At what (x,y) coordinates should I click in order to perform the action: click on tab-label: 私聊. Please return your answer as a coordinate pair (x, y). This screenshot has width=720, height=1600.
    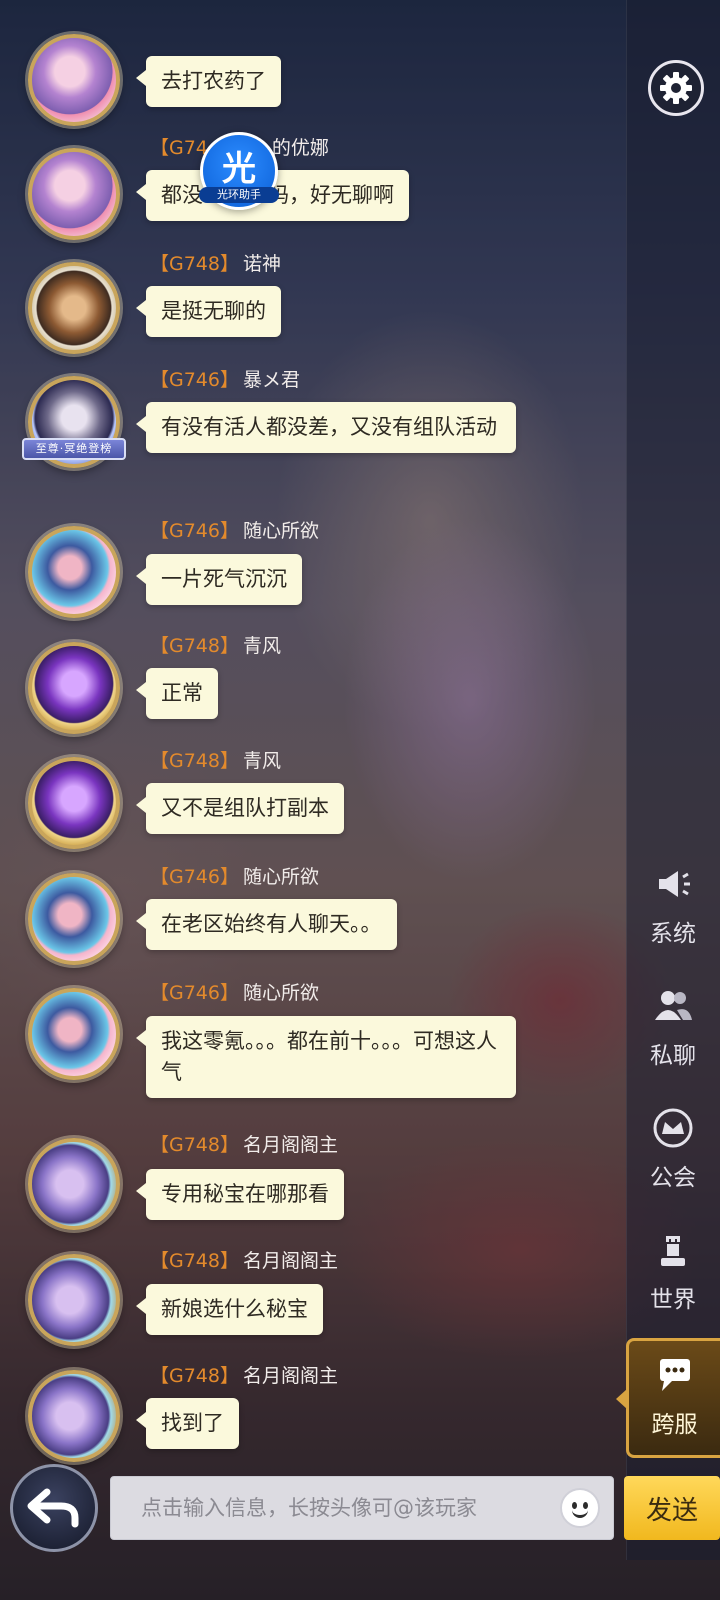
    Looking at the image, I should click on (673, 1056).